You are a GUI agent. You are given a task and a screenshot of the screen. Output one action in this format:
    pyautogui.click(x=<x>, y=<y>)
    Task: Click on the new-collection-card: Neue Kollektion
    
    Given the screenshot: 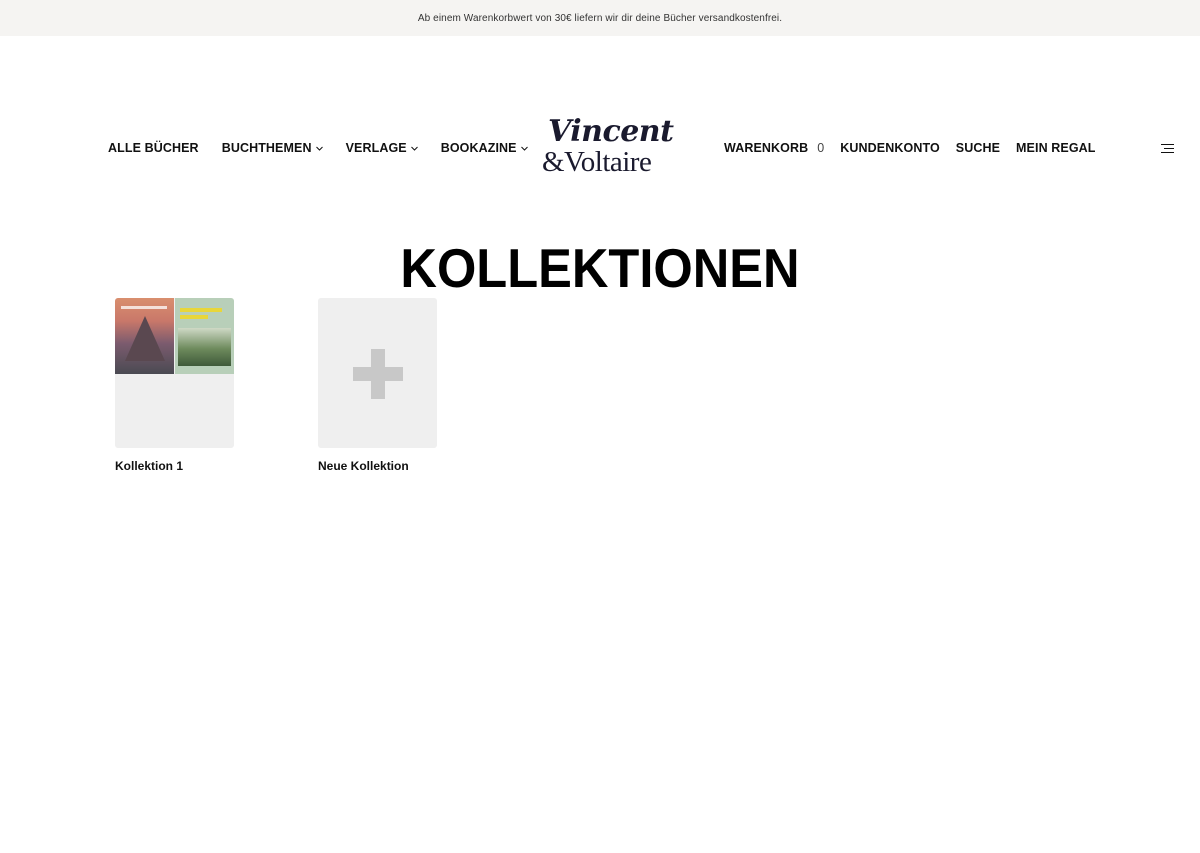 What is the action you would take?
    pyautogui.click(x=377, y=385)
    